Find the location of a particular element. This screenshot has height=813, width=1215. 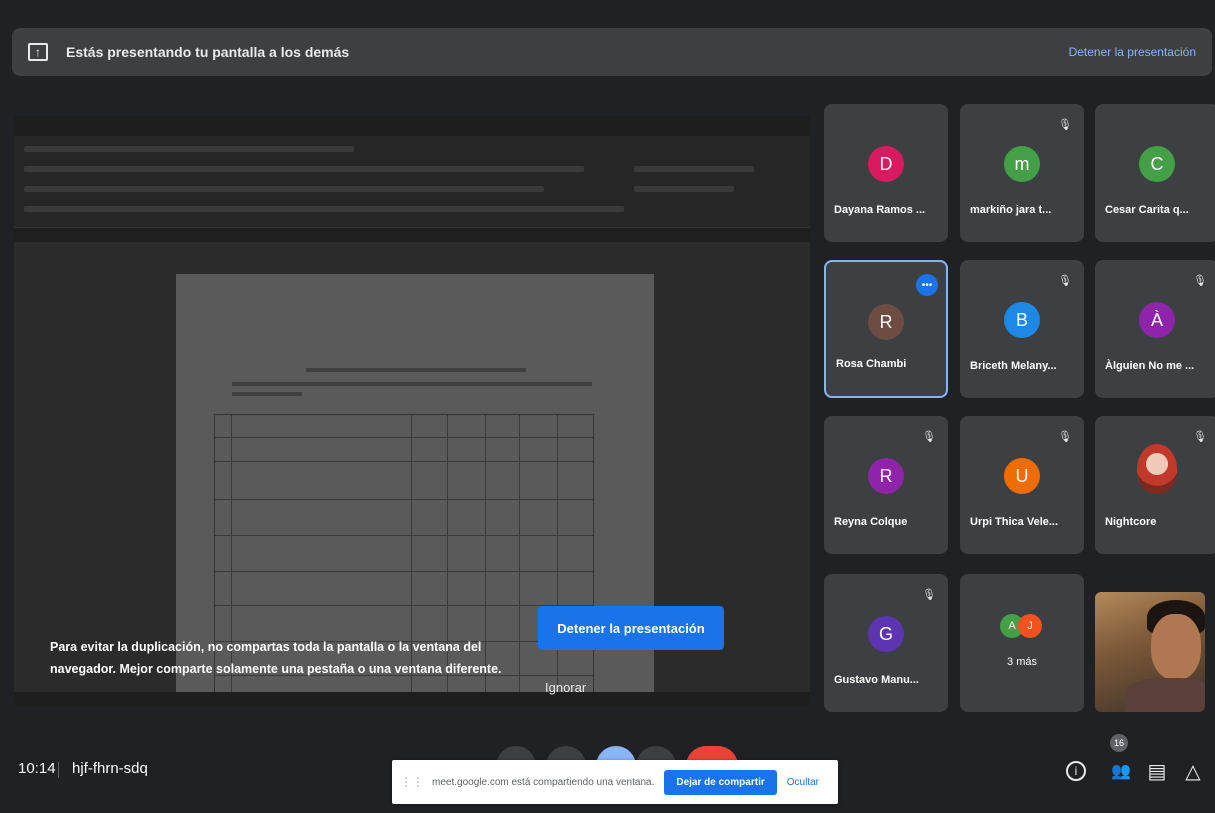

more-count-label: 3 más is located at coordinates (1022, 662).